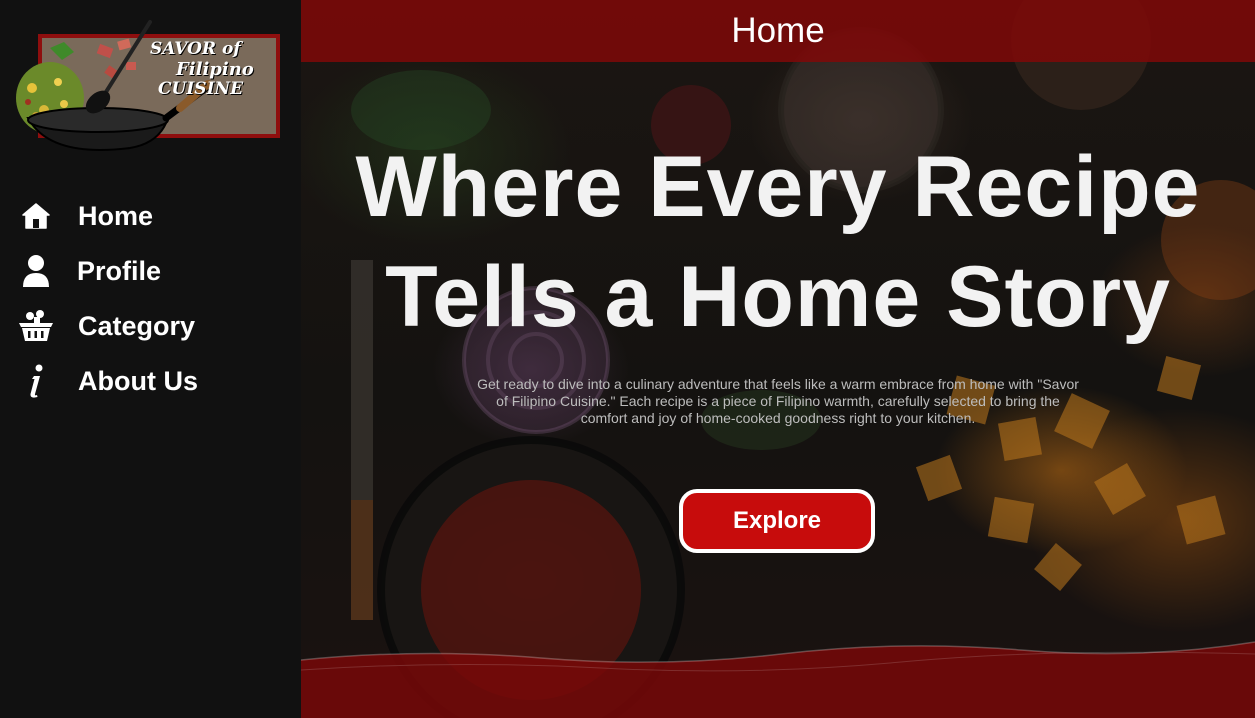 Image resolution: width=1255 pixels, height=718 pixels. Describe the element at coordinates (36, 271) in the screenshot. I see `user-icon` at that location.